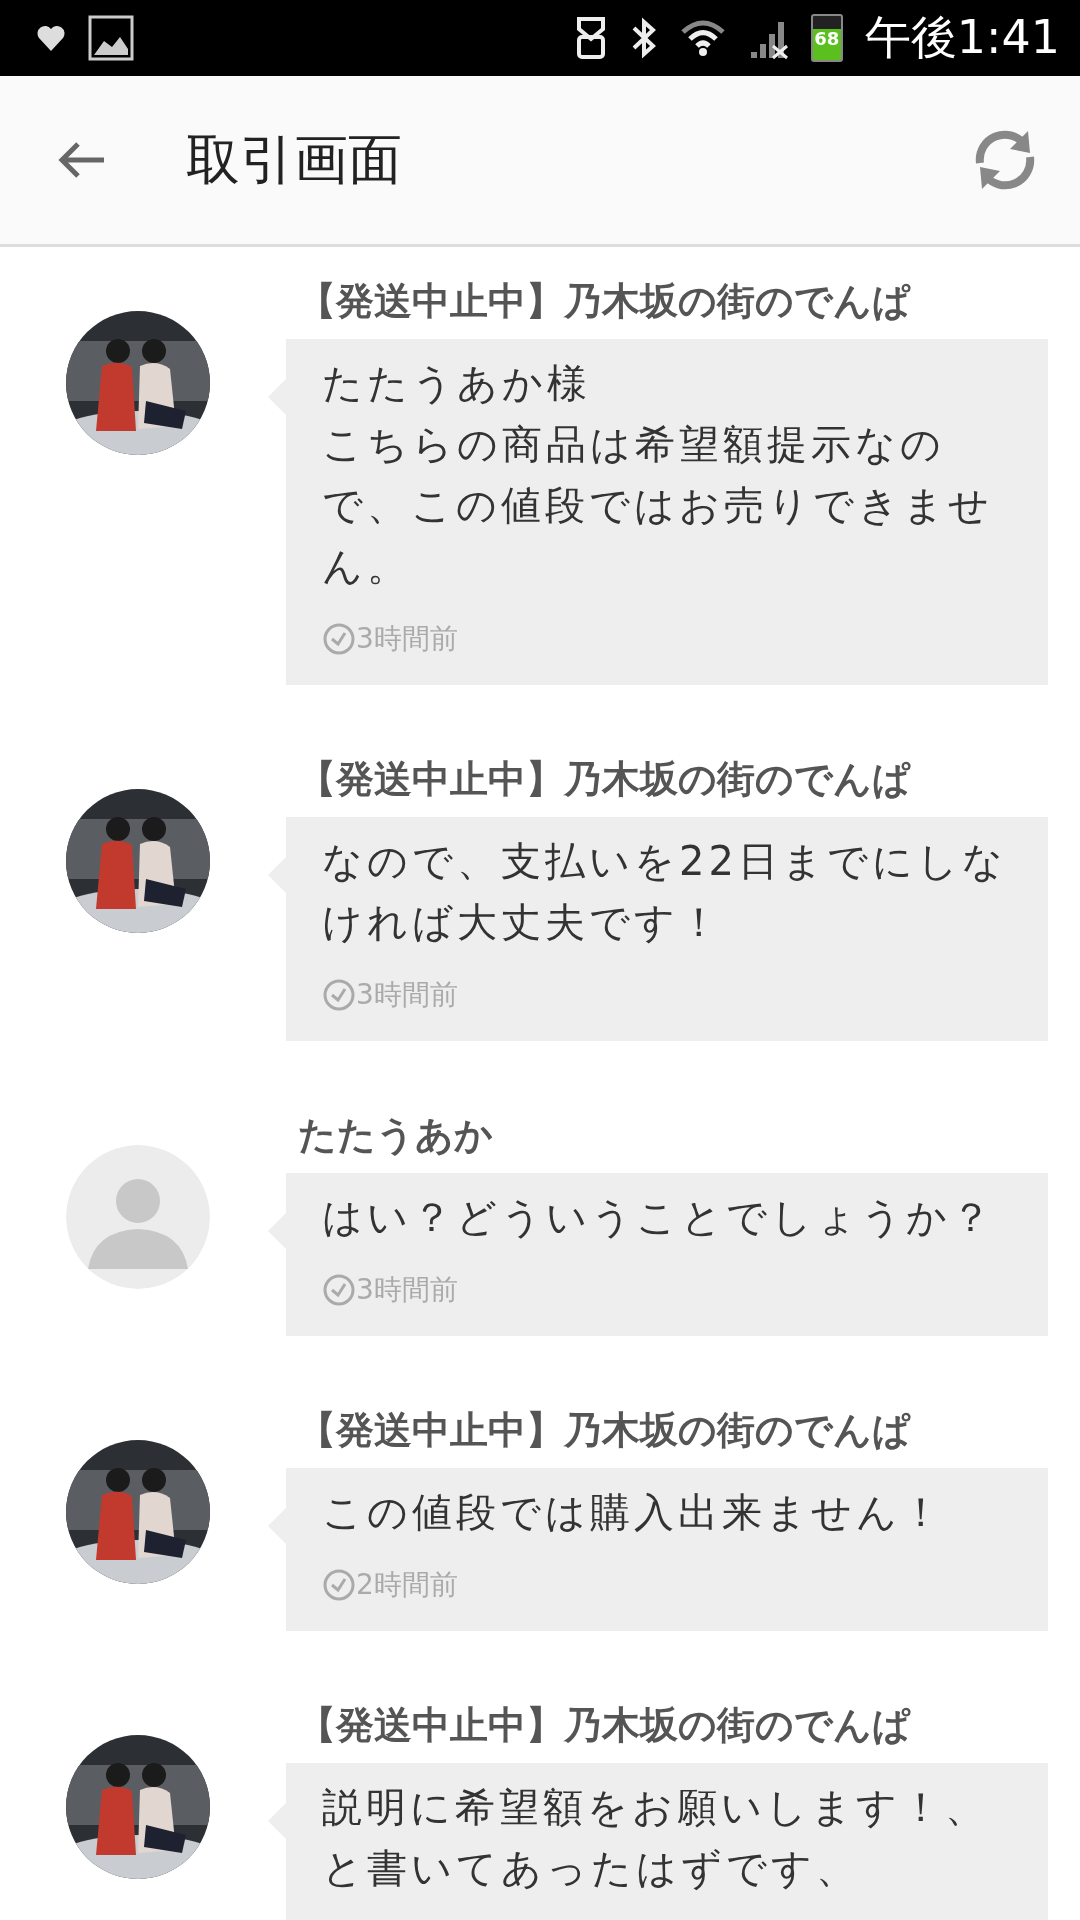 The width and height of the screenshot is (1080, 1920). I want to click on back-icon, so click(82, 160).